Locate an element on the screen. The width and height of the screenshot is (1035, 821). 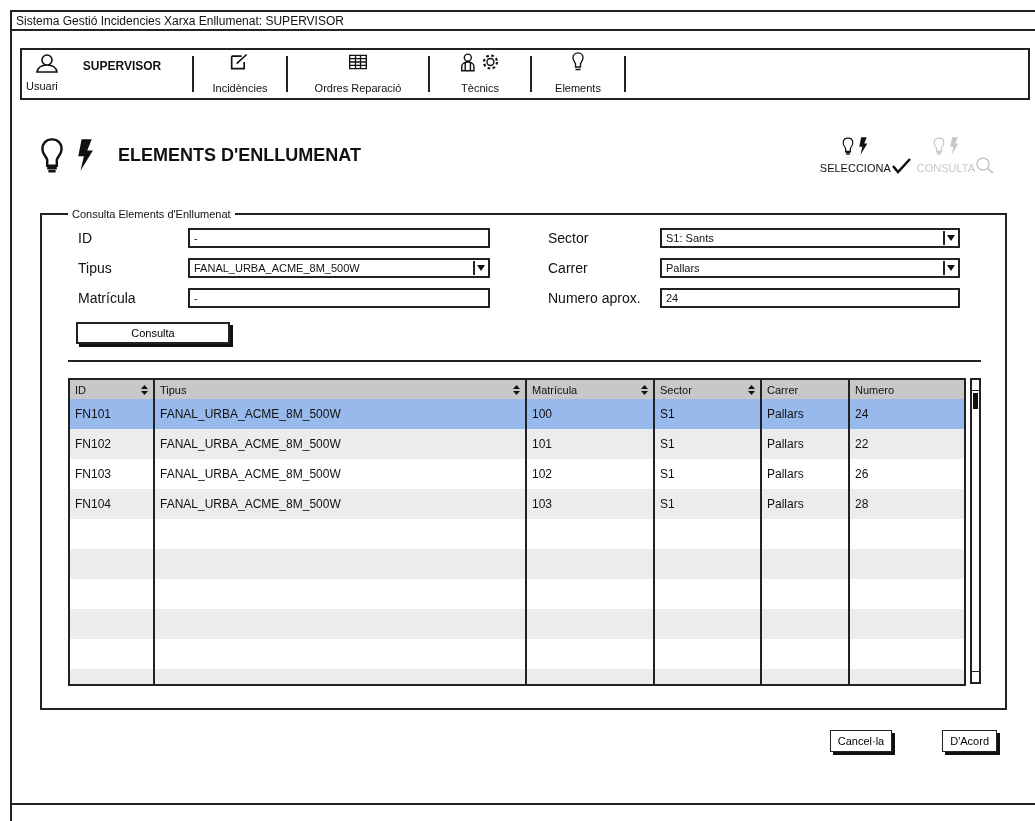
table-row: FN102 FANAL_URBA_ACME_8M_500W 101 S1 Pallars 22 is located at coordinates (517, 444).